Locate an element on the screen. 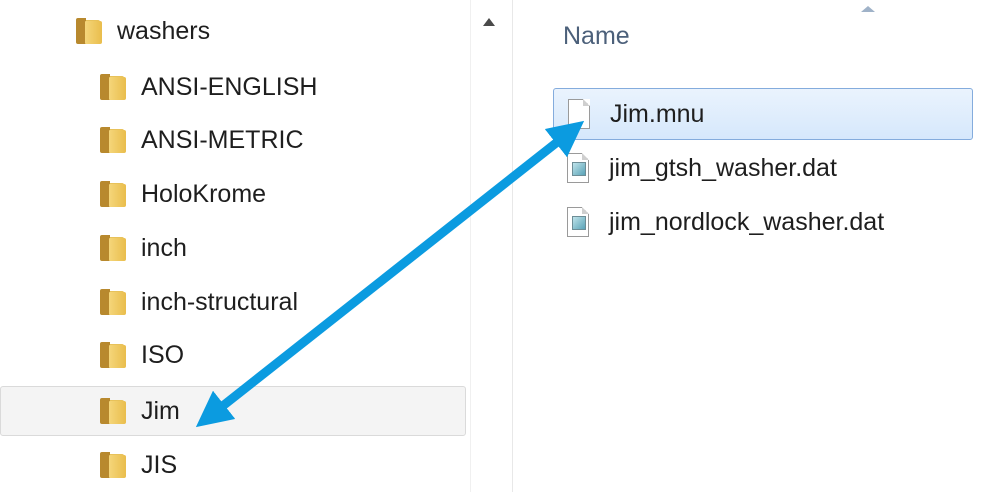 This screenshot has width=984, height=492. tree-item-label: JIS is located at coordinates (159, 464).